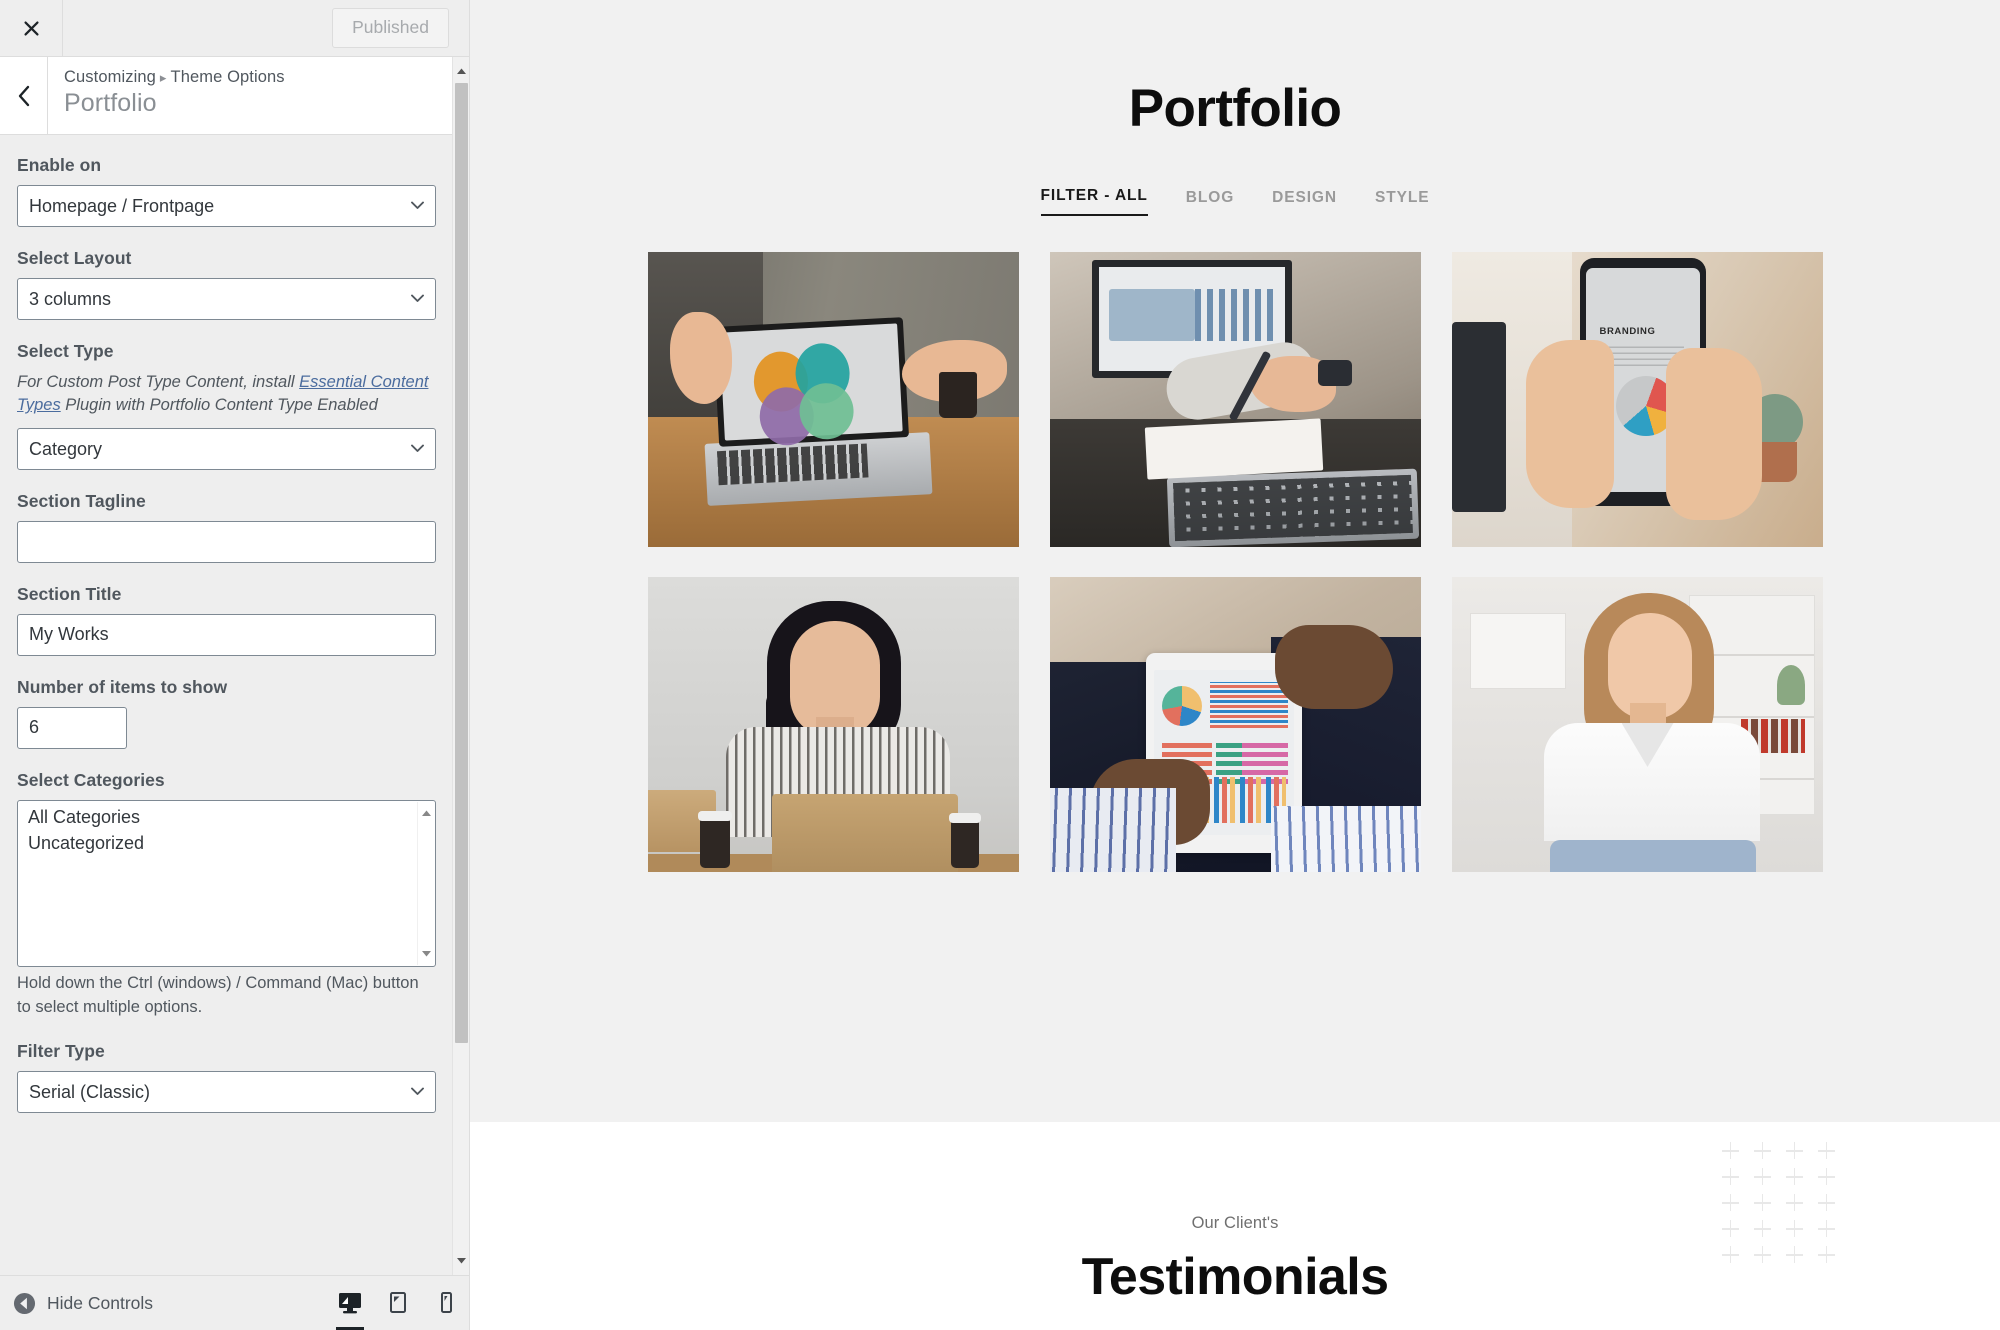  I want to click on device-mobile-button, so click(445, 1303).